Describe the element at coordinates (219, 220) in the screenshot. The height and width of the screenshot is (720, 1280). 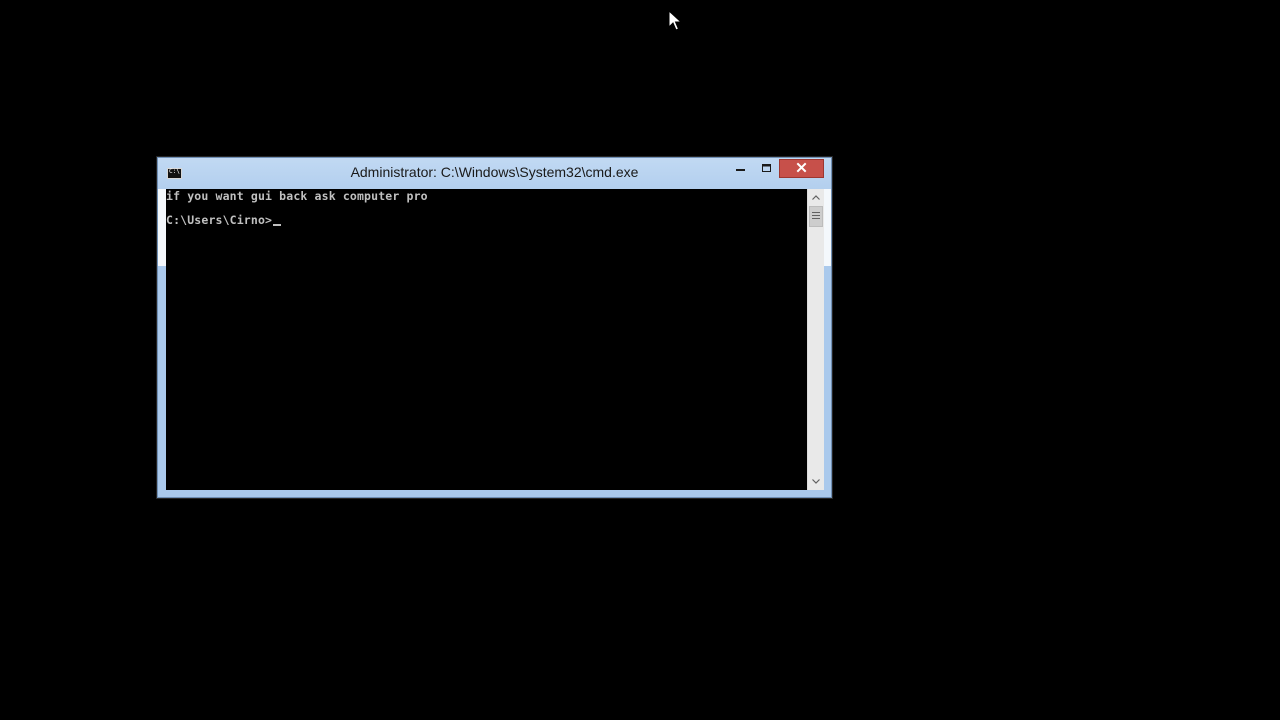
I see `console-prompt: C:\Users\Cirno>` at that location.